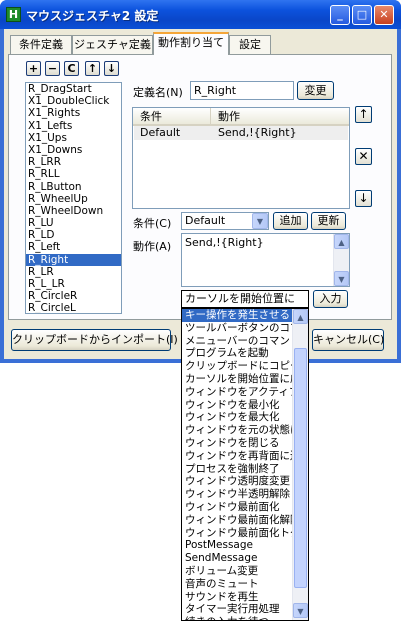  Describe the element at coordinates (300, 468) in the screenshot. I see `scroll-thumb` at that location.